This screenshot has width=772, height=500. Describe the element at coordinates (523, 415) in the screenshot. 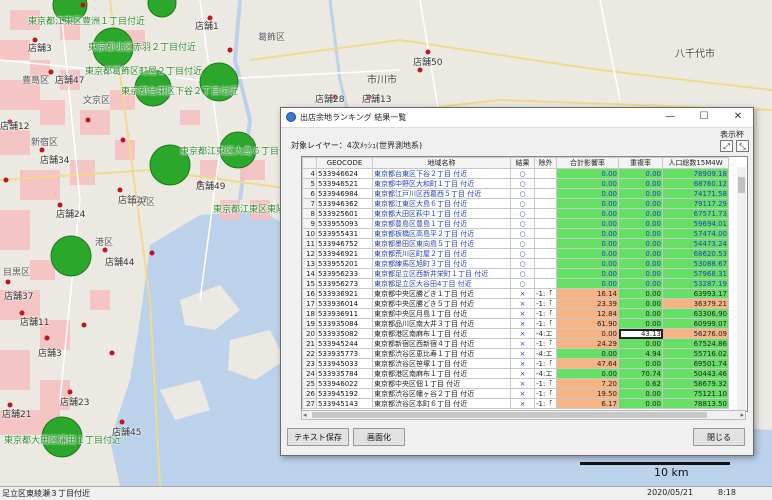

I see `horizontal-scrollbar: ◂ ▸` at that location.